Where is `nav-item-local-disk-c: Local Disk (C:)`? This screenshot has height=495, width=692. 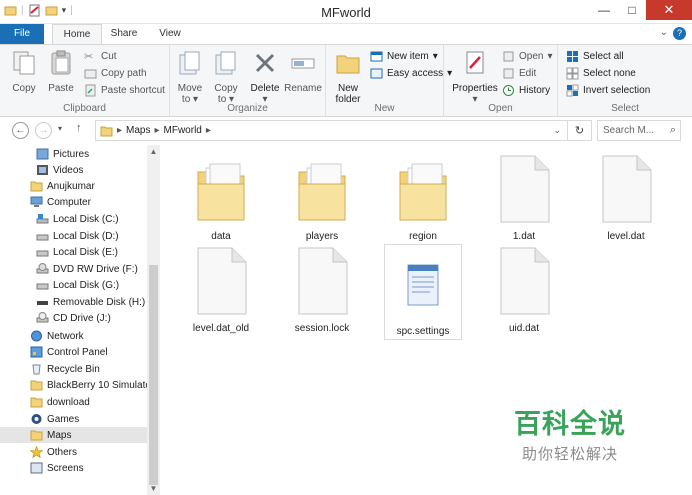
nav-item-local-disk-c: Local Disk (C:) is located at coordinates (77, 219).